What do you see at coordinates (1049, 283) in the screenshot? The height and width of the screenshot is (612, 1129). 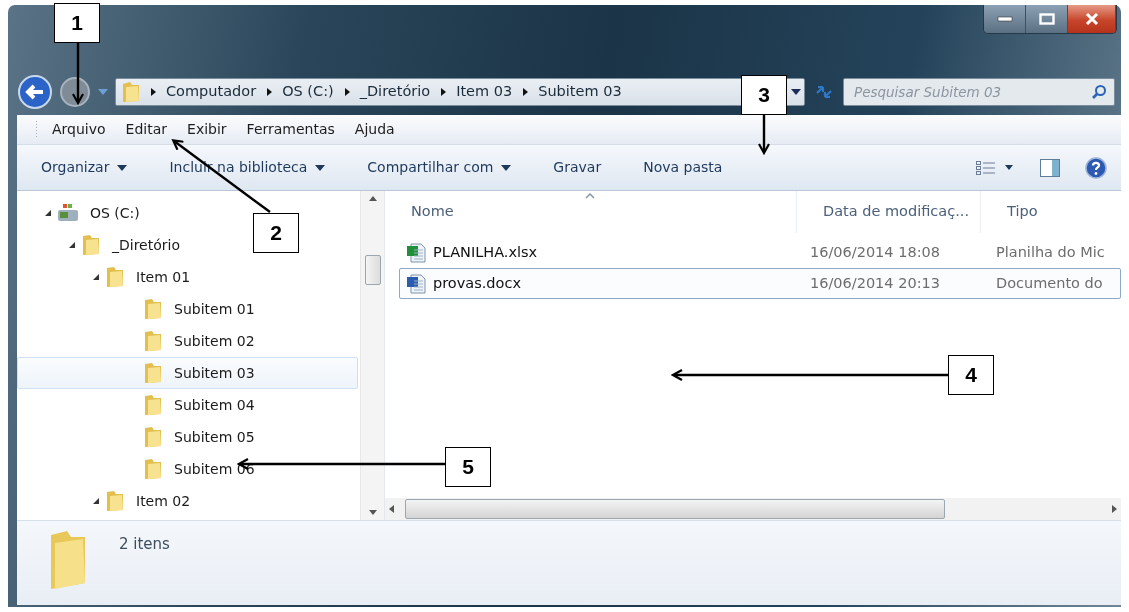 I see `file-type: Documento do` at bounding box center [1049, 283].